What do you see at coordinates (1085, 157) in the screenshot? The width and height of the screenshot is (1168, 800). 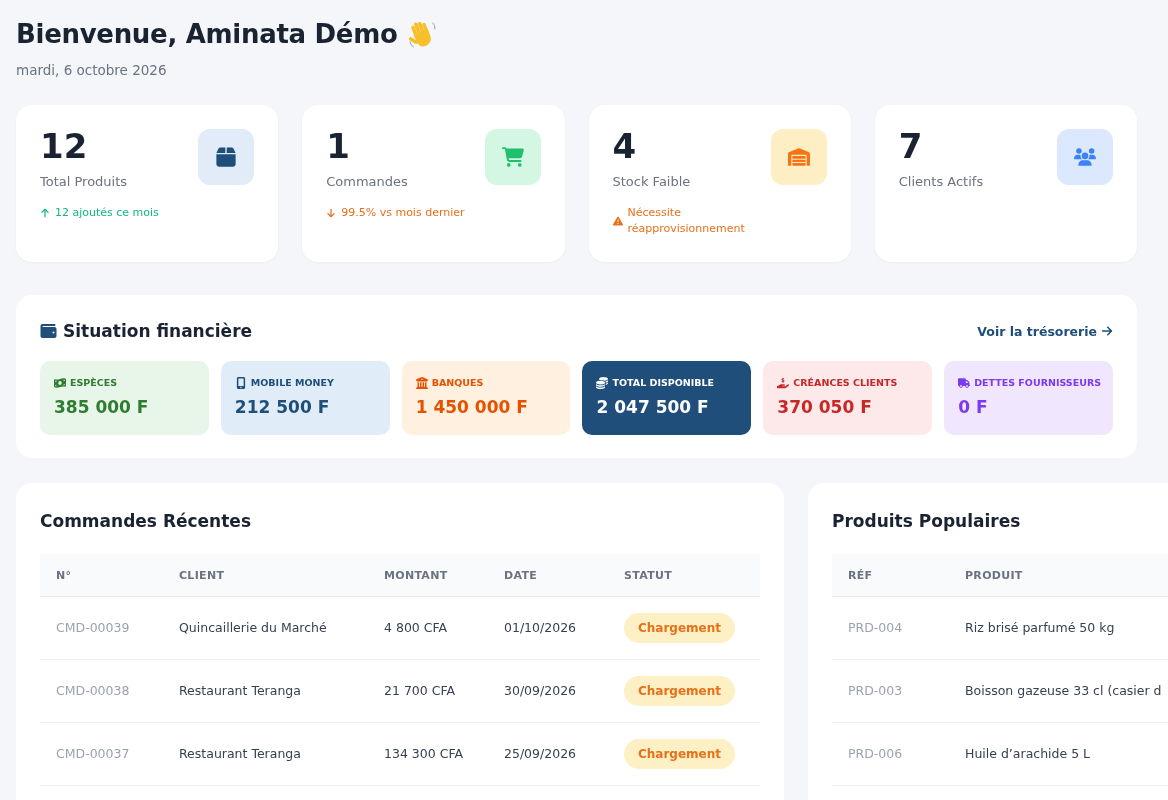 I see `users-icon` at bounding box center [1085, 157].